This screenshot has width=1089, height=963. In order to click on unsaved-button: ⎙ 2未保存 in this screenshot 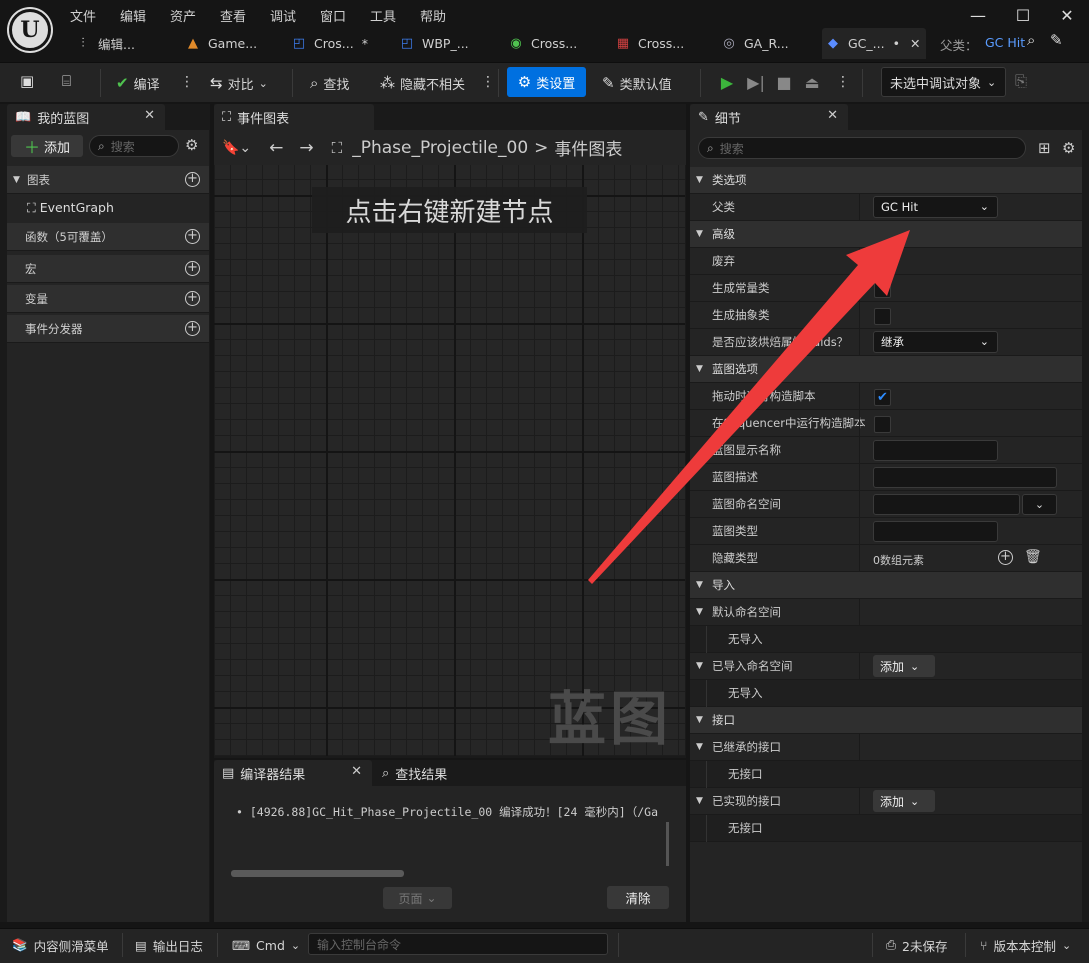, I will do `click(916, 945)`.